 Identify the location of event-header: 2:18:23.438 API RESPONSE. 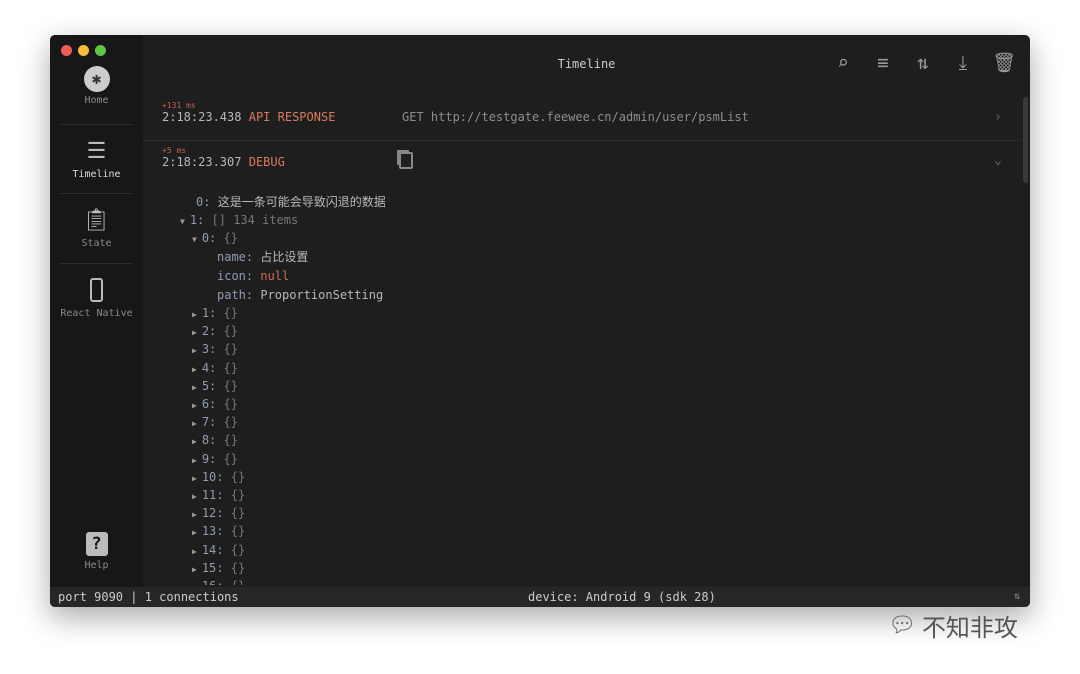
(248, 117).